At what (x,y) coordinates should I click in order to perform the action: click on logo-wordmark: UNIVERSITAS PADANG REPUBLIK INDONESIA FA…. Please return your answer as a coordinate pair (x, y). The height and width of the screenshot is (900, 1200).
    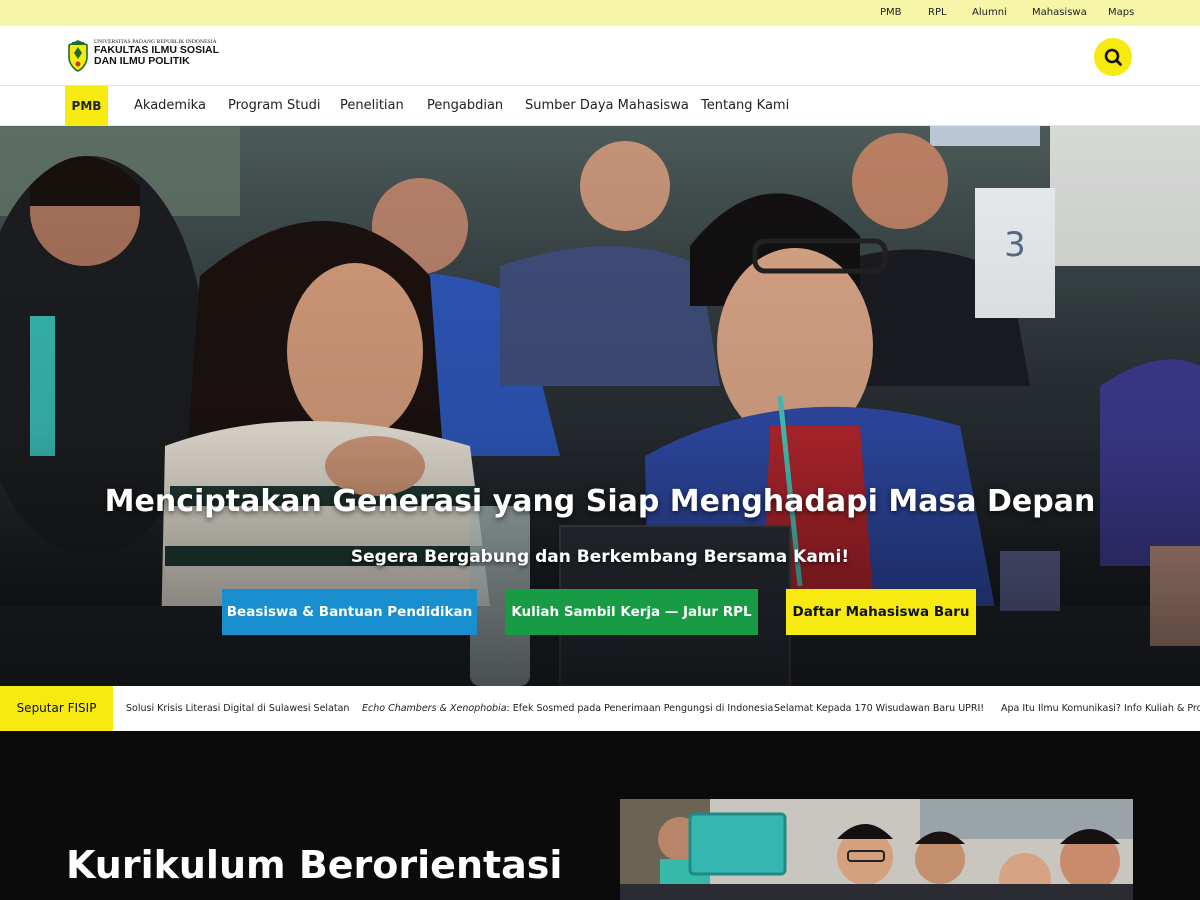
    Looking at the image, I should click on (156, 53).